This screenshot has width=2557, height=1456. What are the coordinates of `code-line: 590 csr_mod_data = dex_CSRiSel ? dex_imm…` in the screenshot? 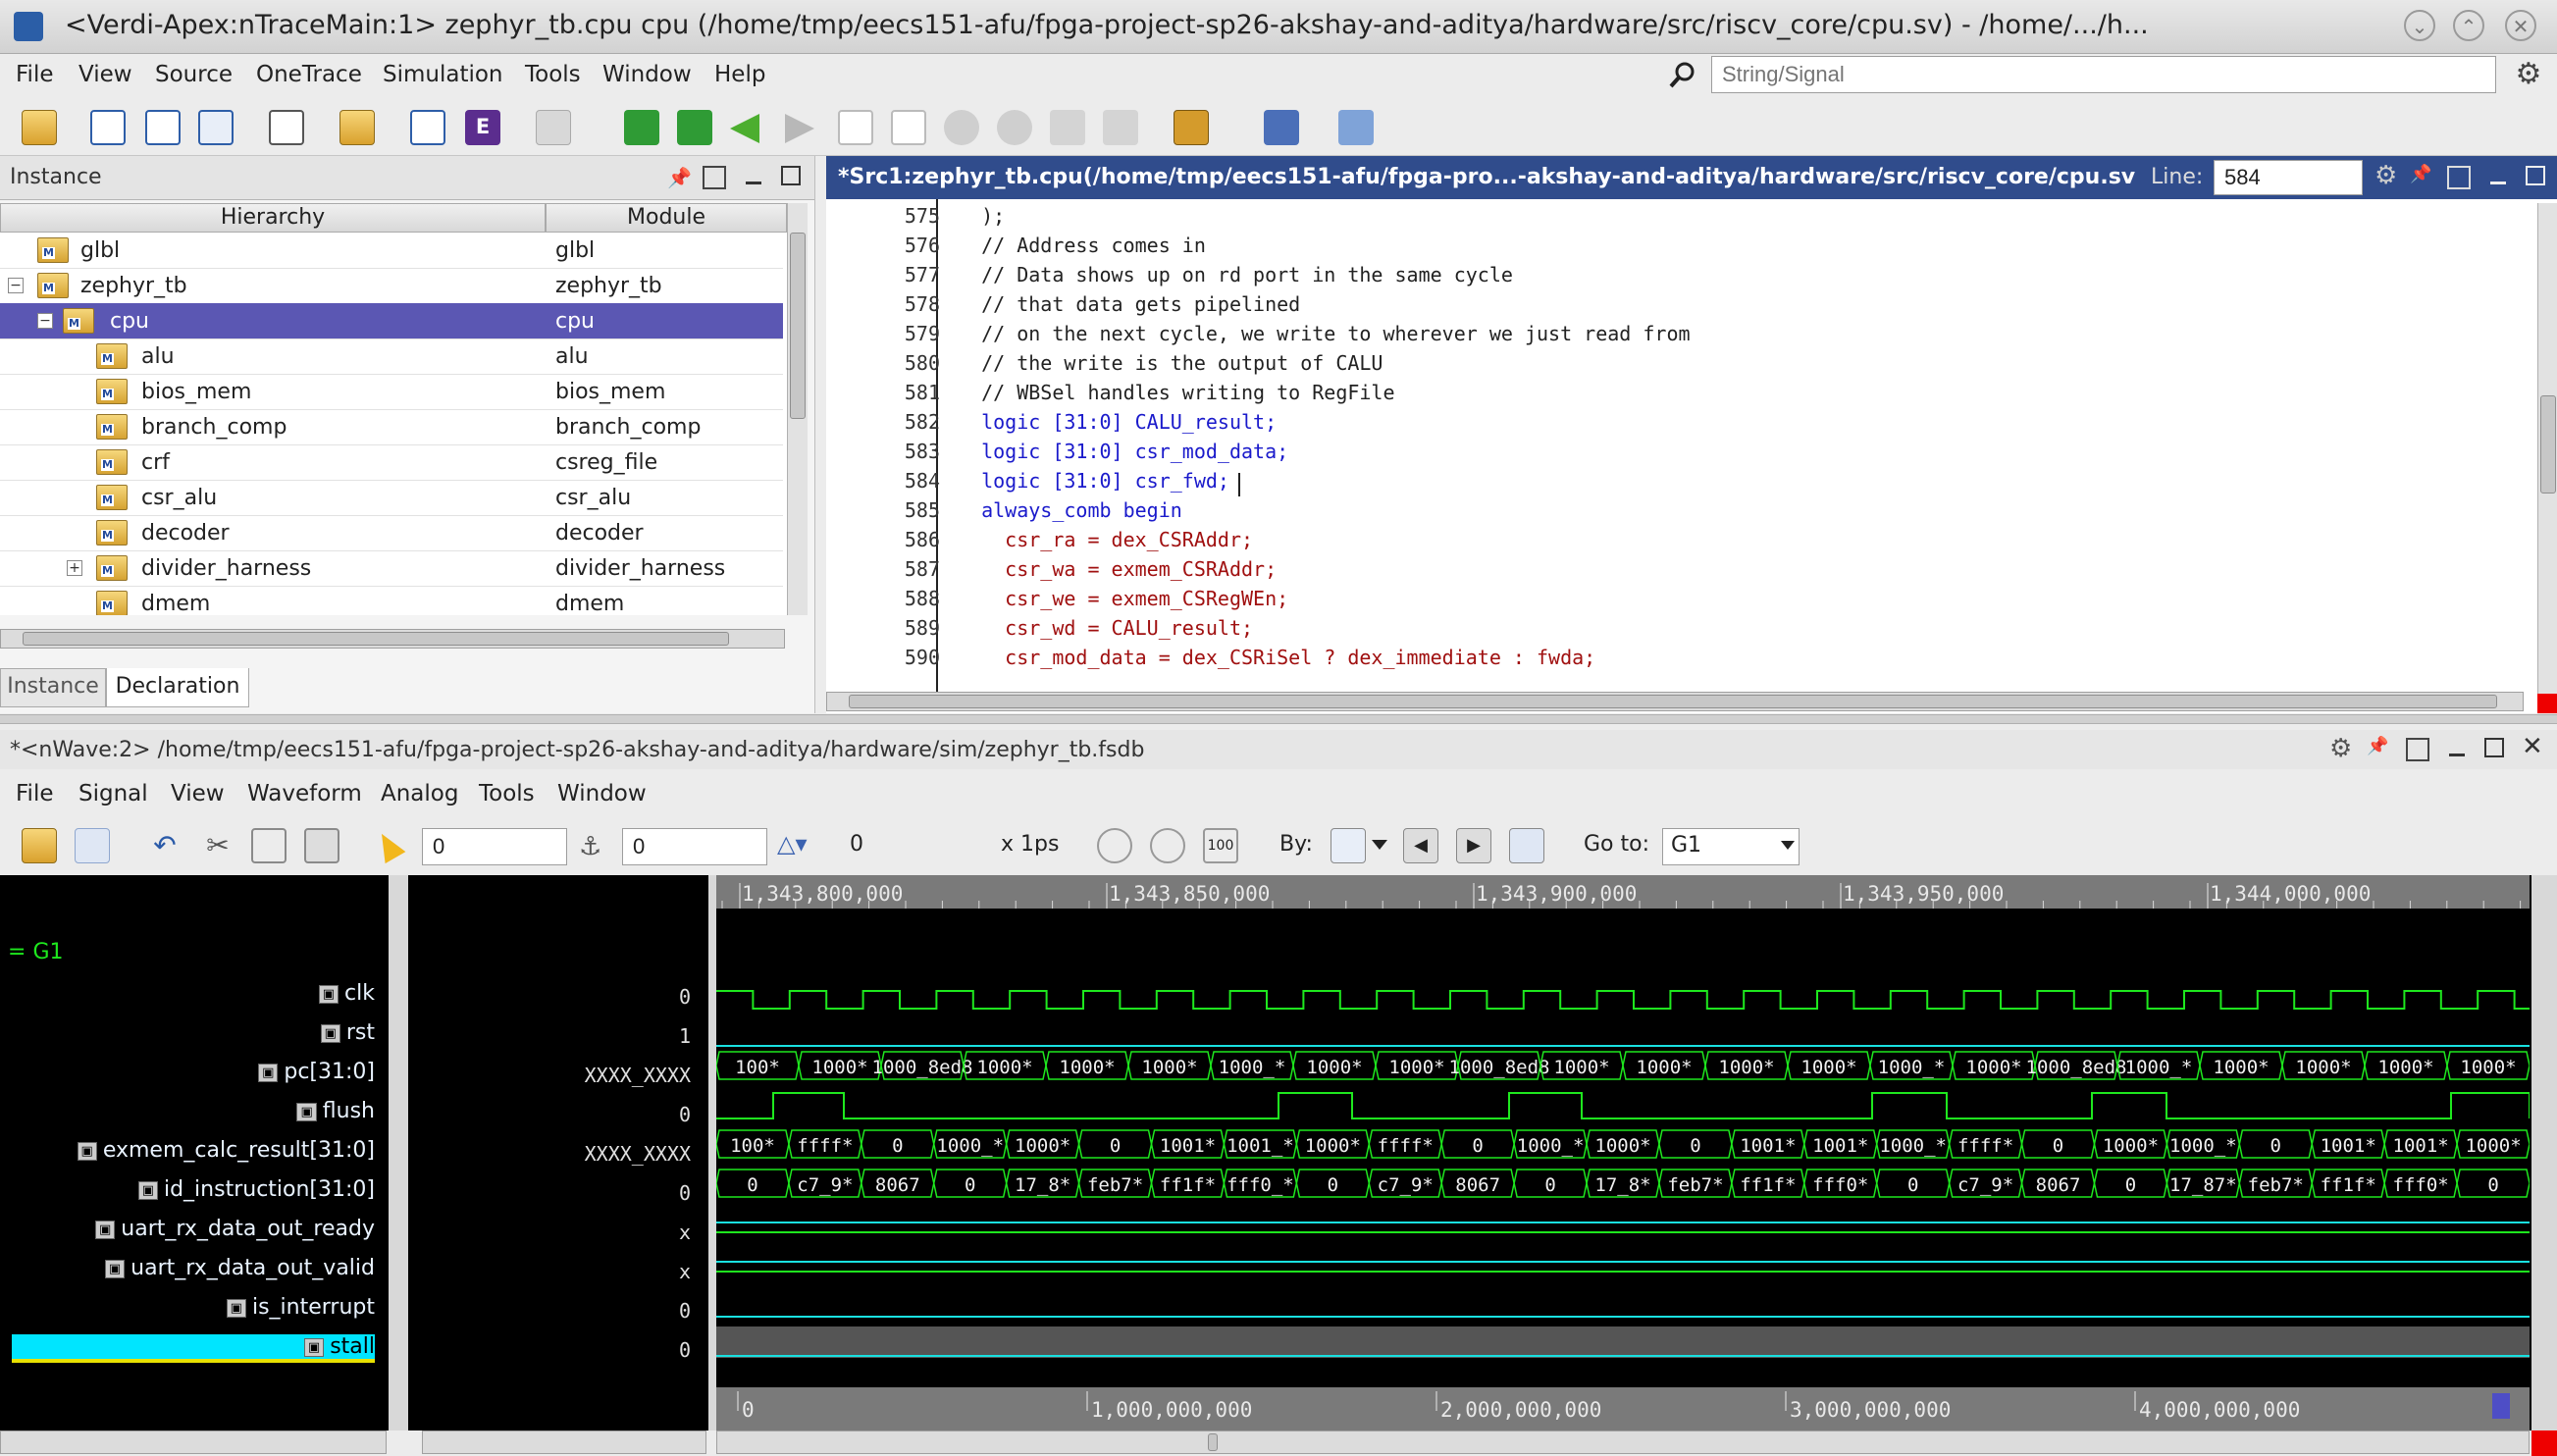 It's located at (1212, 660).